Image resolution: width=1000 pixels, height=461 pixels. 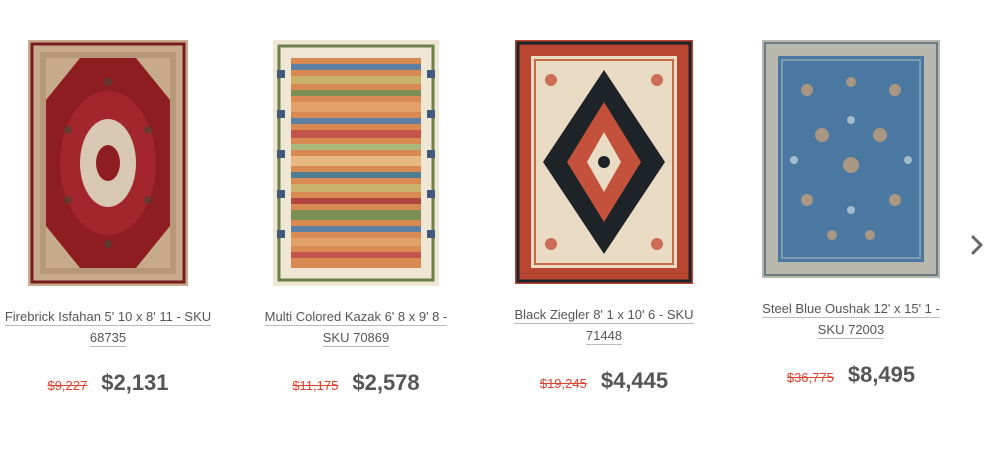 I want to click on sale-price: $2,131, so click(x=135, y=382).